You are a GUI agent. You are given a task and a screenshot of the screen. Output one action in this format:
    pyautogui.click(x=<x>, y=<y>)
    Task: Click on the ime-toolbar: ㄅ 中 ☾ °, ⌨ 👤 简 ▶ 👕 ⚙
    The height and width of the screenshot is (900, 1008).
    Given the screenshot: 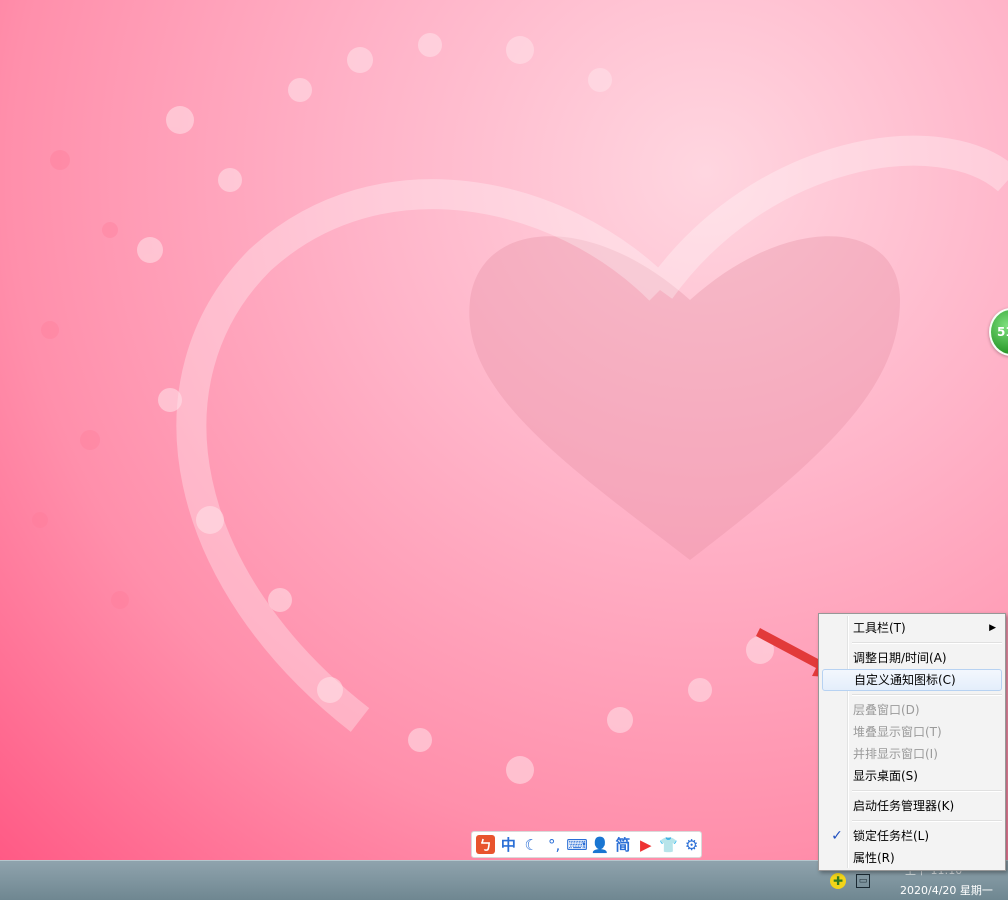 What is the action you would take?
    pyautogui.click(x=586, y=844)
    